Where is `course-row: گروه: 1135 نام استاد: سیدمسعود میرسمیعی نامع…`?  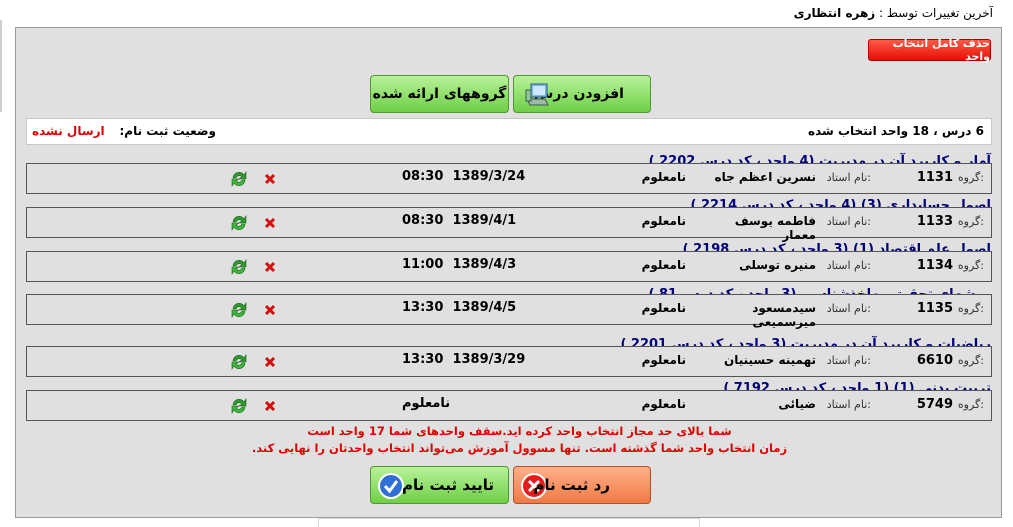
course-row: گروه: 1135 نام استاد: سیدمسعود میرسمیعی نامع… is located at coordinates (509, 311).